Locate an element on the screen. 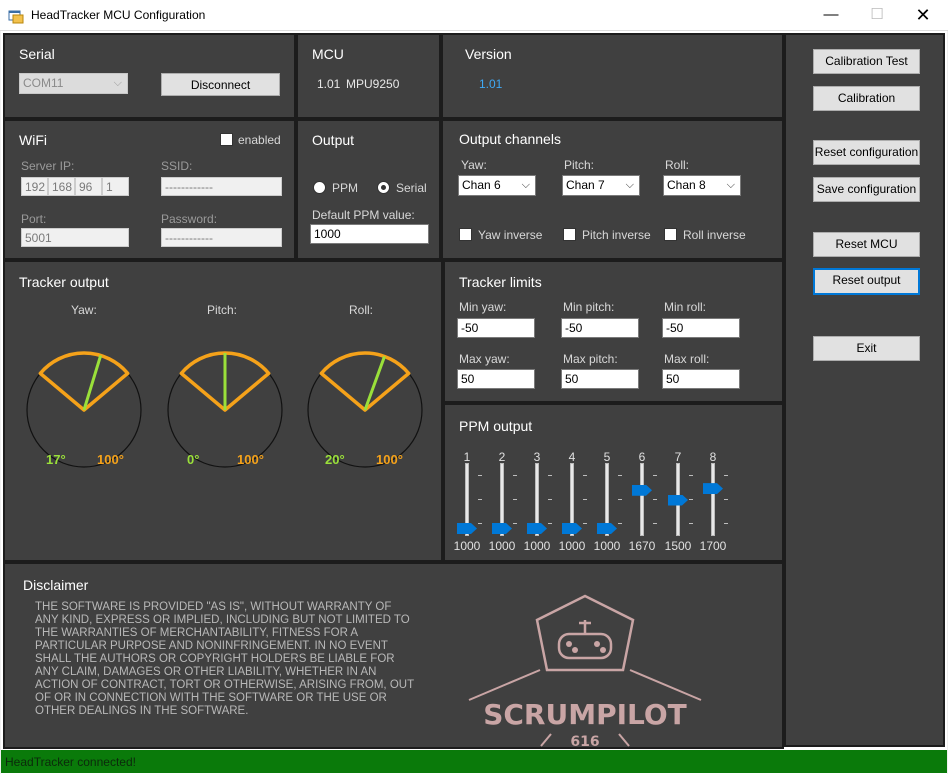 The width and height of the screenshot is (948, 774). status-bar: HeadTracker connected! is located at coordinates (474, 761).